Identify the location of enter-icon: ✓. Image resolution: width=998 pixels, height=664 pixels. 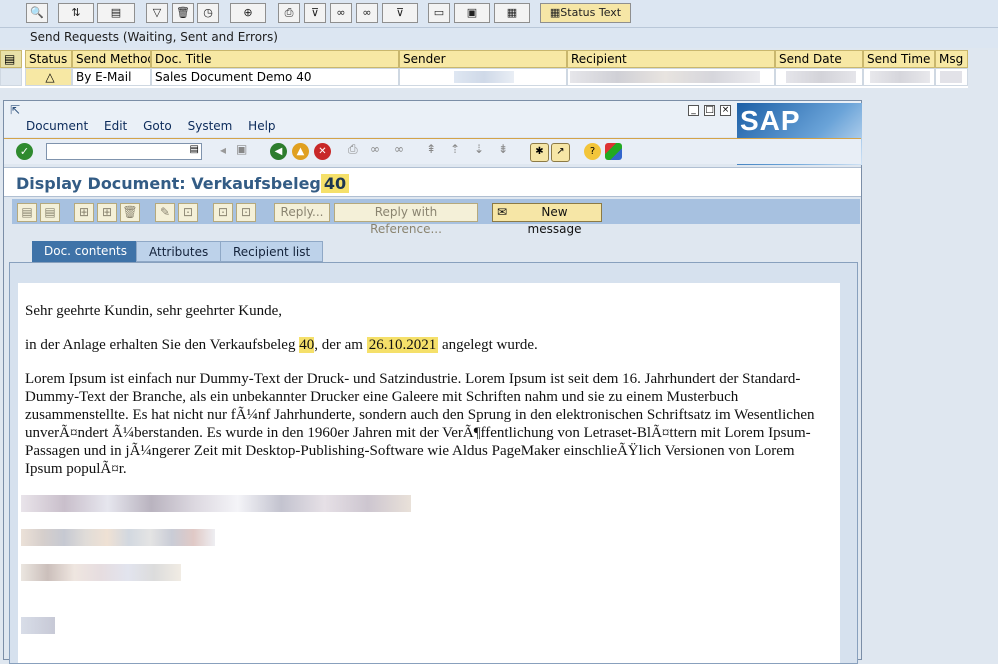
(24, 151).